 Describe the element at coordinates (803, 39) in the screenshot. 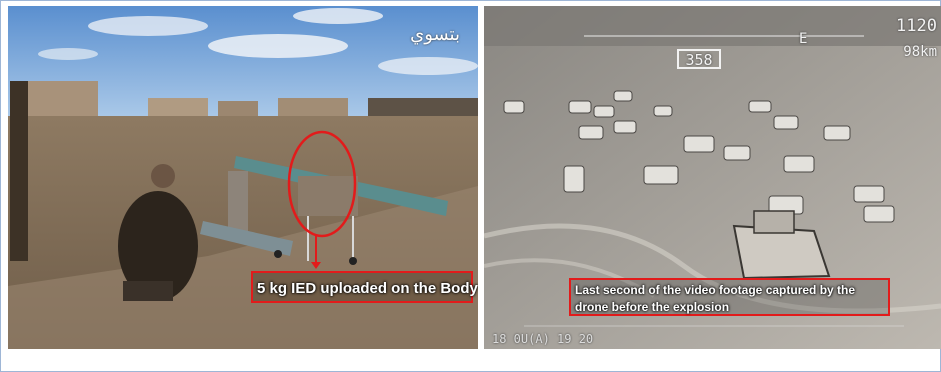

I see `hud-compass-label: E` at that location.